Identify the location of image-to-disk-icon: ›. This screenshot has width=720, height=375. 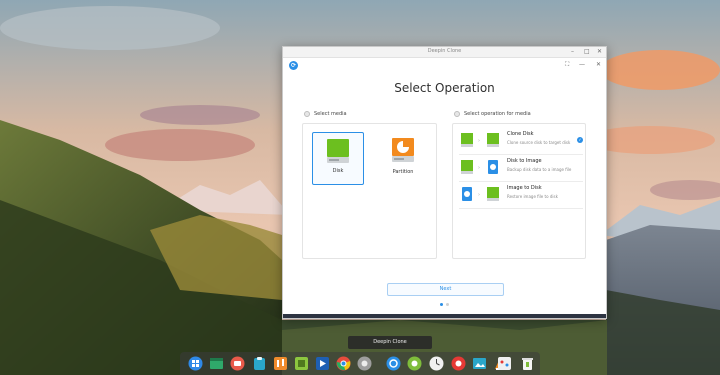
(480, 194).